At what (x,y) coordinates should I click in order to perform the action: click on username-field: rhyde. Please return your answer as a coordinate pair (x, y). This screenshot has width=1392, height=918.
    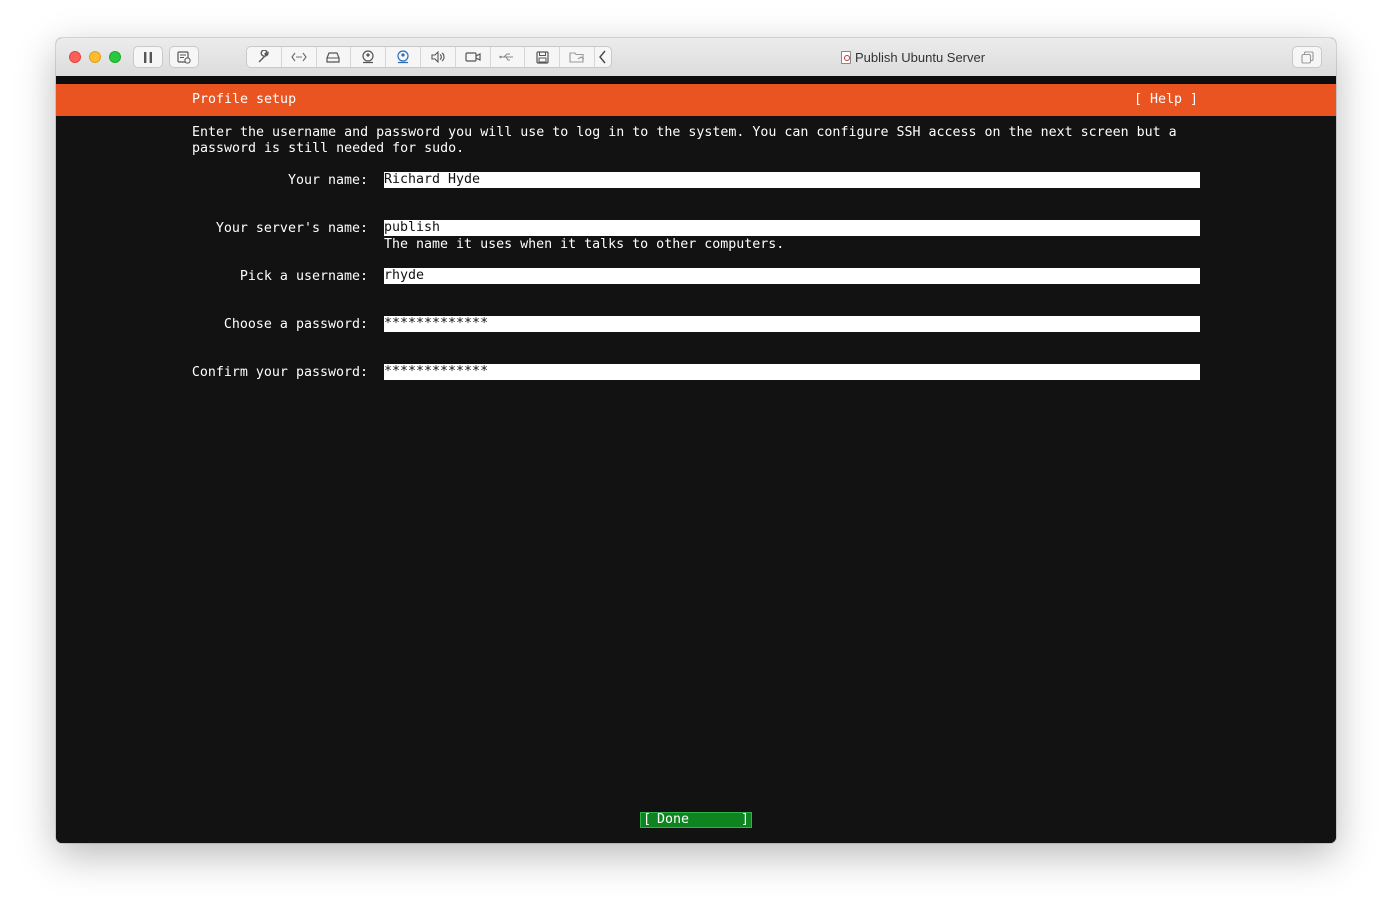
    Looking at the image, I should click on (792, 276).